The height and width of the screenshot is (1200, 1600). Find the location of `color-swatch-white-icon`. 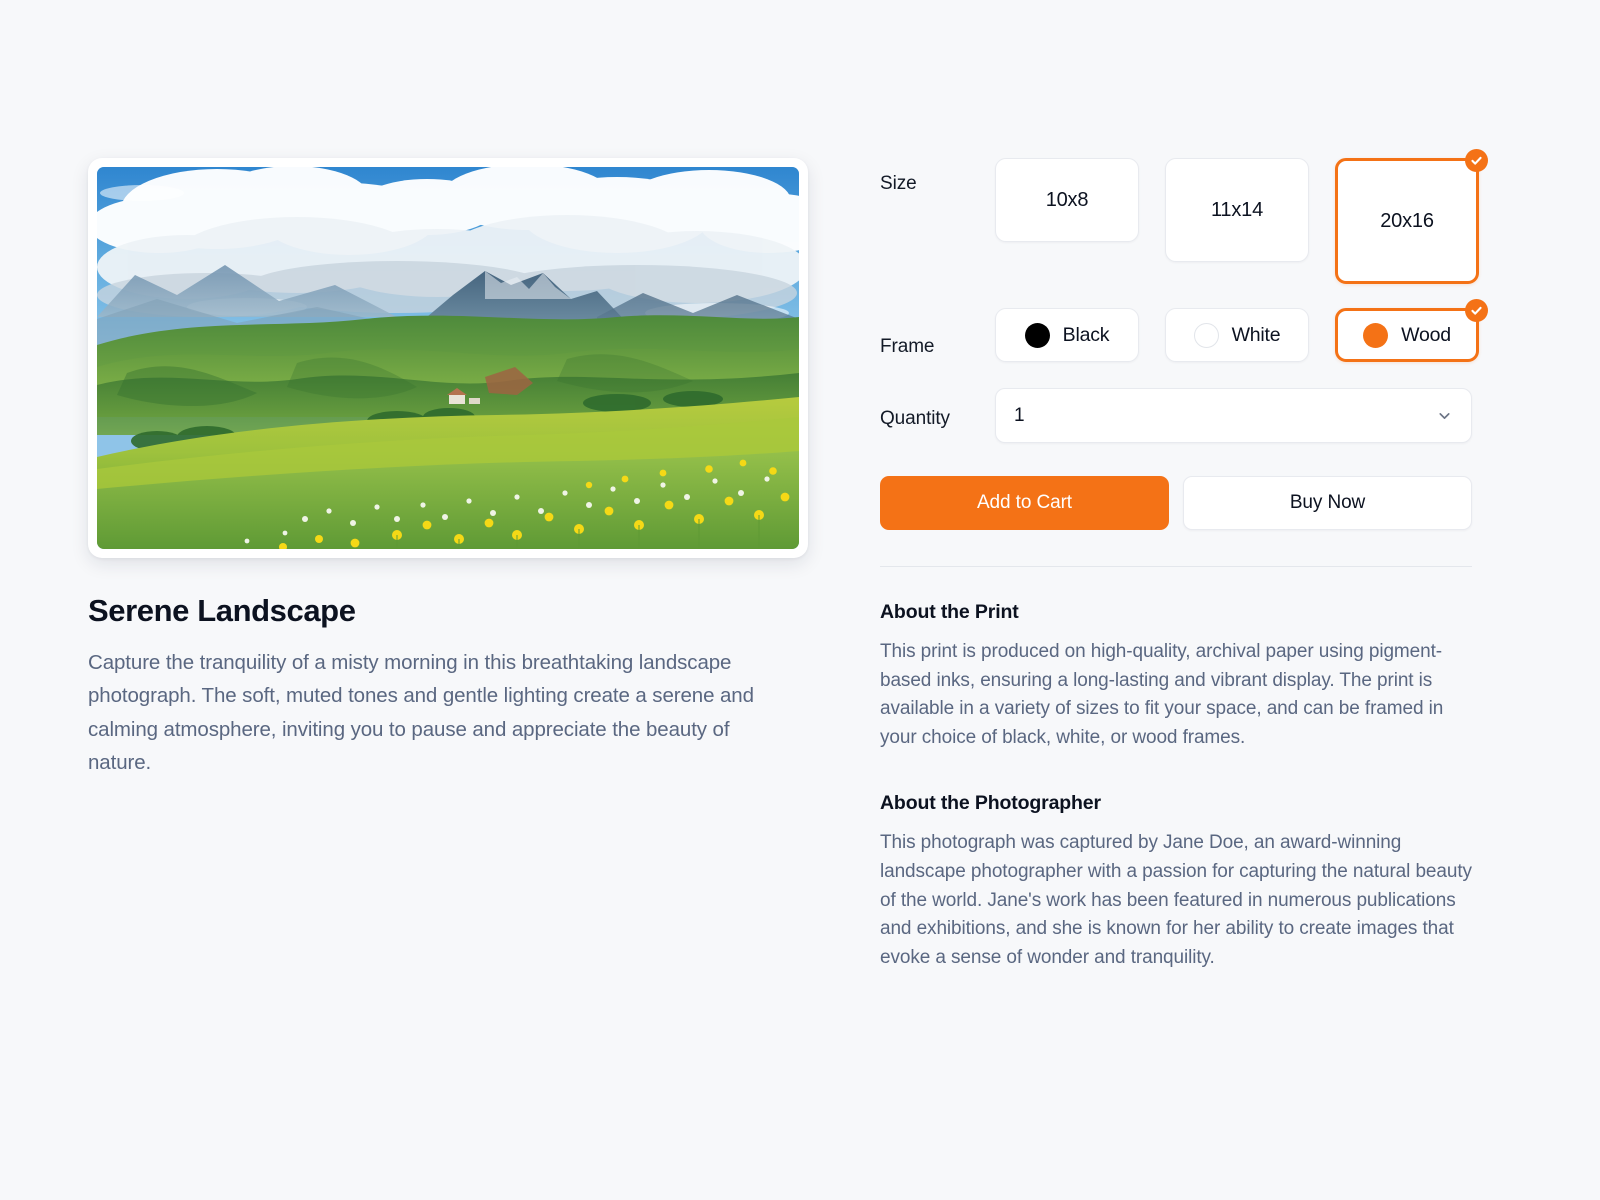

color-swatch-white-icon is located at coordinates (1206, 335).